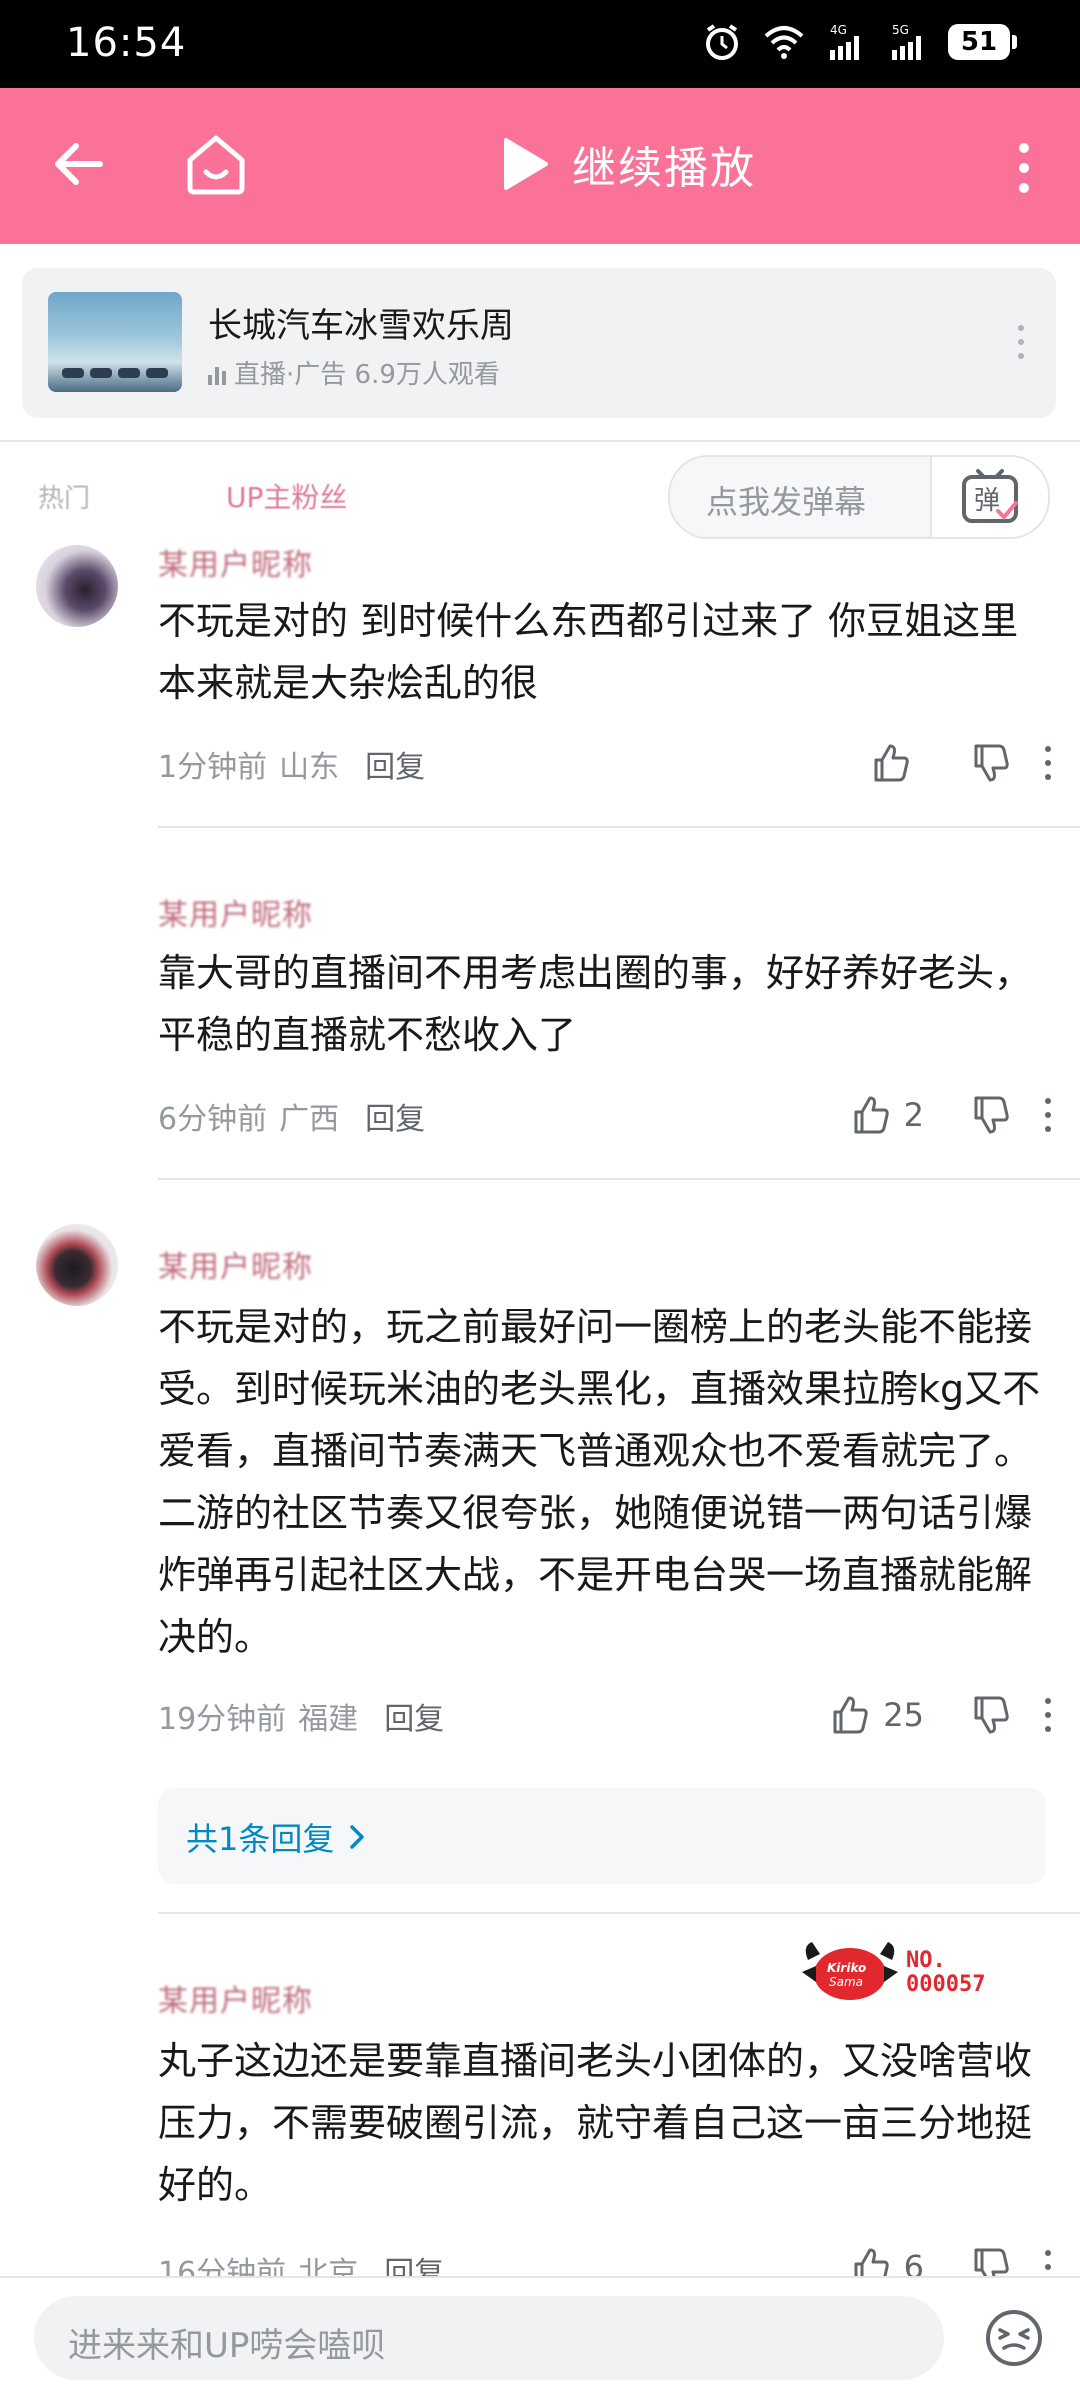  What do you see at coordinates (1014, 2338) in the screenshot?
I see `emoji-icon` at bounding box center [1014, 2338].